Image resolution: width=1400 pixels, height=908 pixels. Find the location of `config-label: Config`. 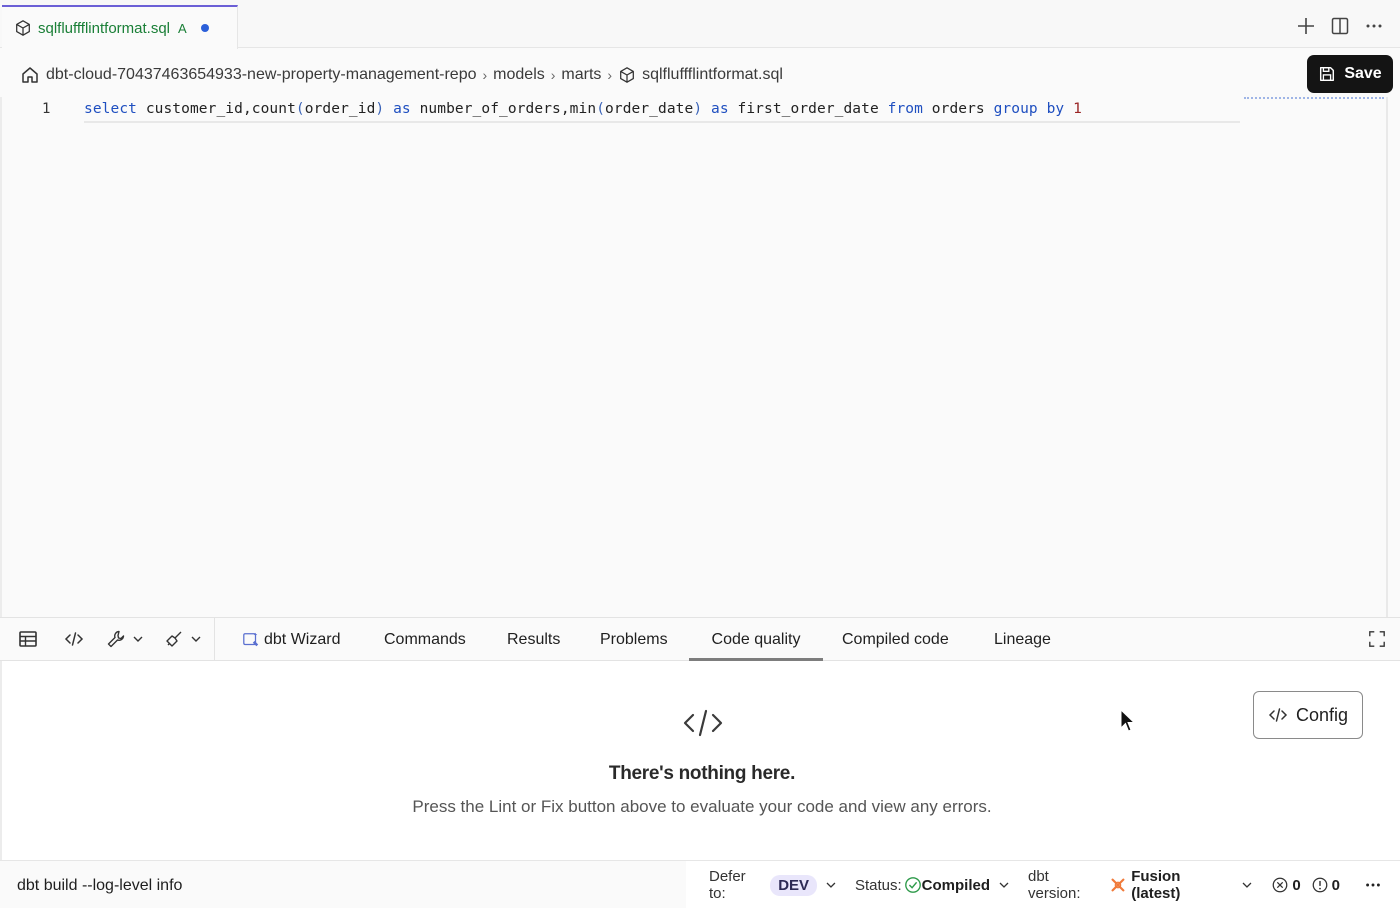

config-label: Config is located at coordinates (1322, 714).